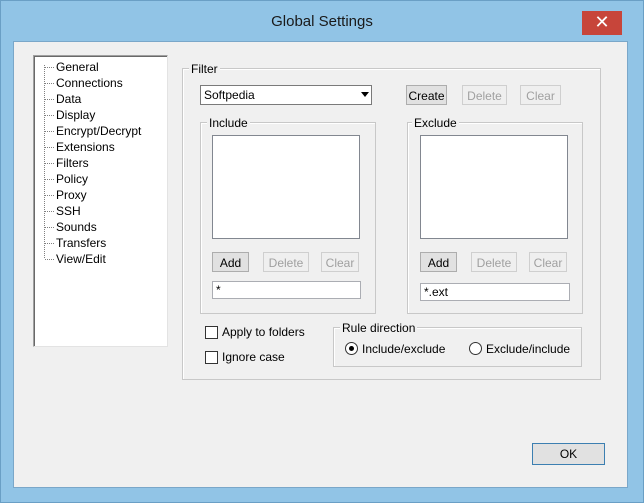  What do you see at coordinates (92, 131) in the screenshot?
I see `tree-item-encrypt-decrypt: Encrypt/Decrypt` at bounding box center [92, 131].